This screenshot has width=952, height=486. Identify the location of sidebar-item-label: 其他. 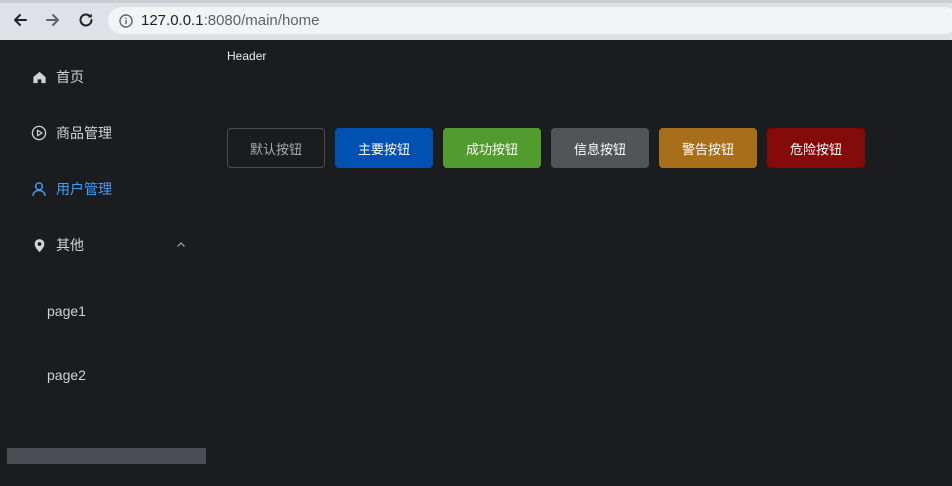
(70, 246).